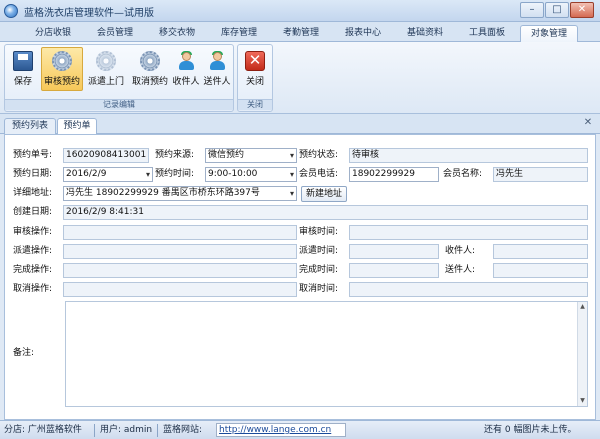 Image resolution: width=600 pixels, height=439 pixels. Describe the element at coordinates (239, 33) in the screenshot. I see `tab-inventory: 库存管理` at that location.